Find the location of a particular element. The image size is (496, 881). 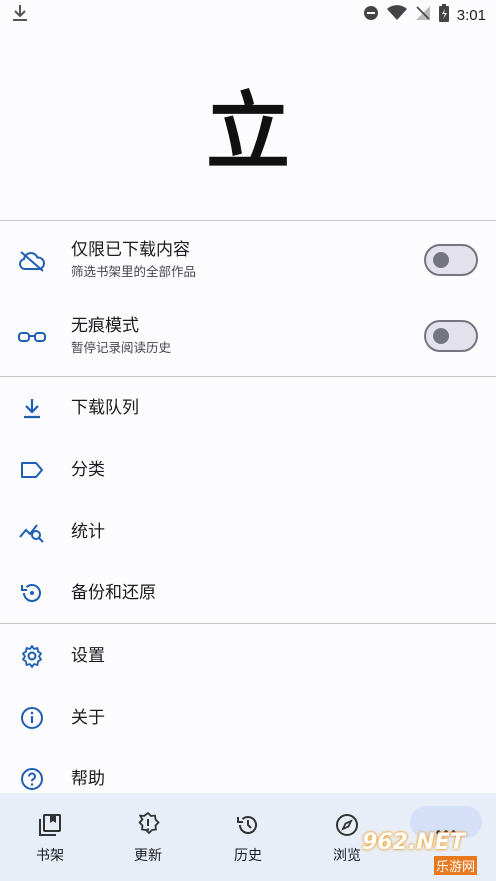

status-bar: 3:01 is located at coordinates (248, 15).